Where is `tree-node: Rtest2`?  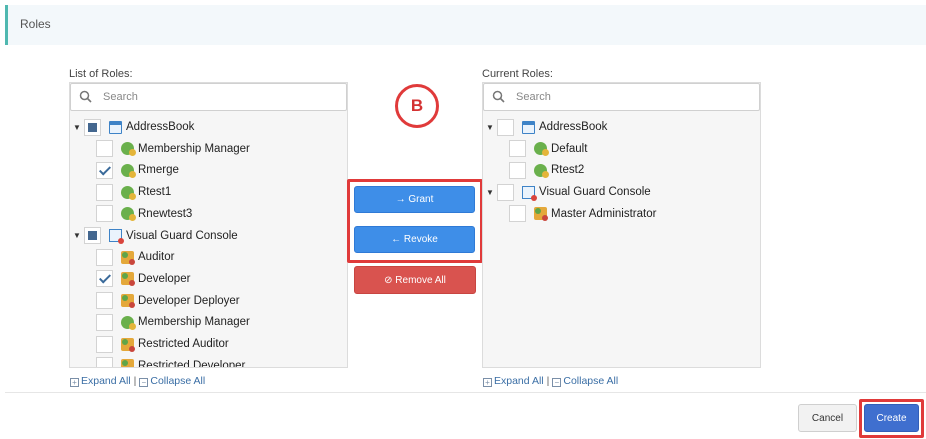
tree-node: Rtest2 is located at coordinates (546, 170).